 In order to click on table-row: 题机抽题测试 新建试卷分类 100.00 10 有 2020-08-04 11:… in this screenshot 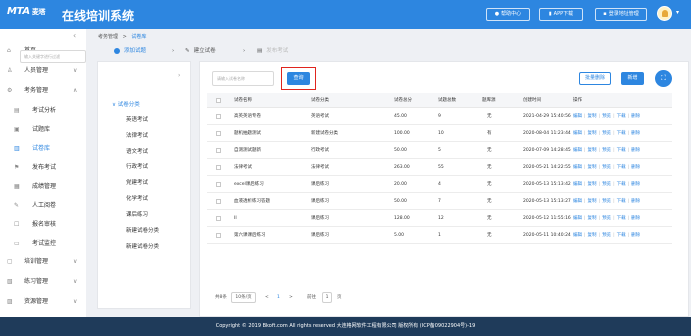, I will do `click(439, 133)`.